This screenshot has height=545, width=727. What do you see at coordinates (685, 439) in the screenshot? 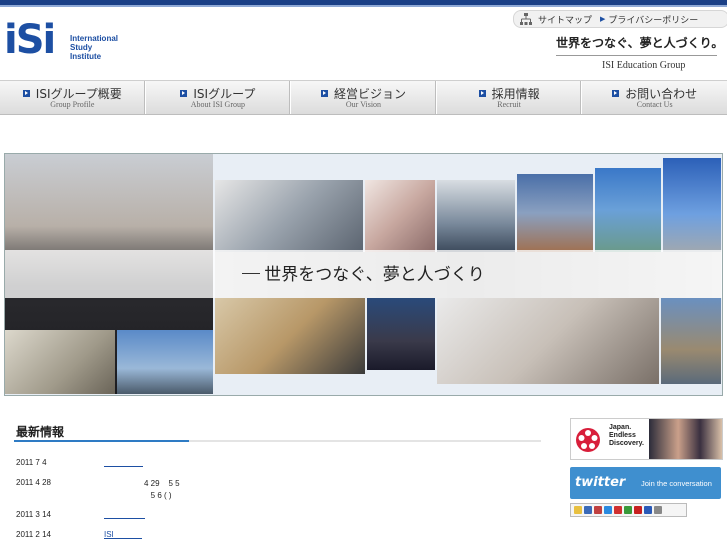
I see `japan-banner-photo` at bounding box center [685, 439].